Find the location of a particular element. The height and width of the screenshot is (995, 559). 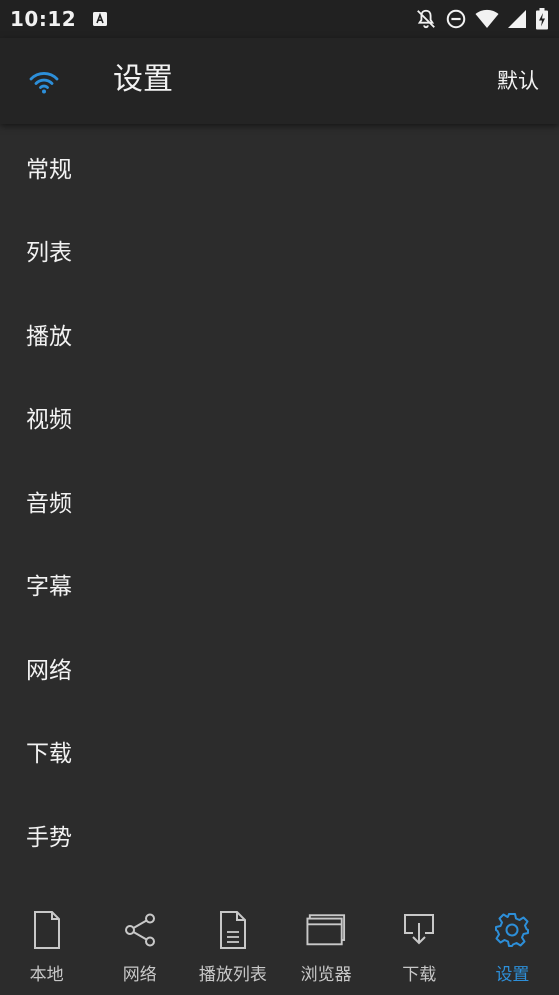

nav-item-download: 下载 is located at coordinates (419, 946).